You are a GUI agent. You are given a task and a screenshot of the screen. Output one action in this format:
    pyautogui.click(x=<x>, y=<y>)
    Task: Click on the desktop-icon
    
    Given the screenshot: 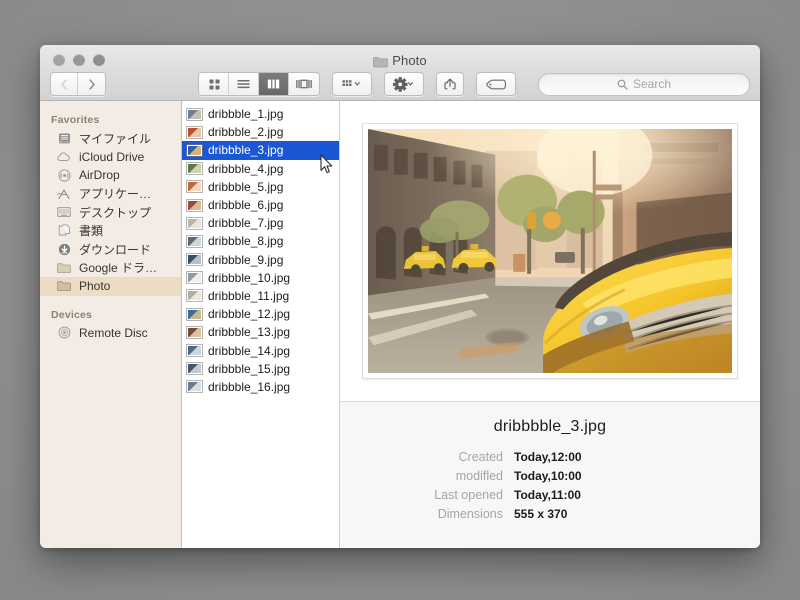 What is the action you would take?
    pyautogui.click(x=64, y=212)
    